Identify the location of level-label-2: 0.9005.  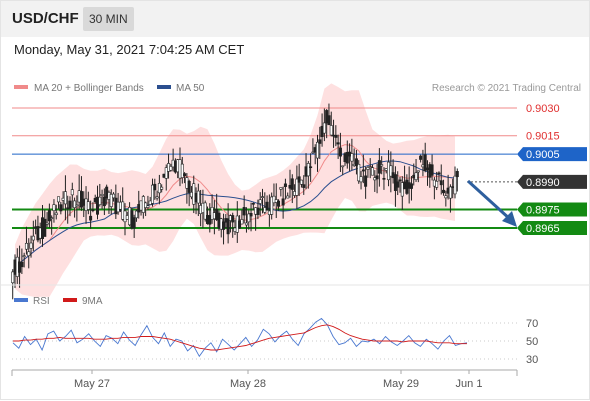
(543, 155).